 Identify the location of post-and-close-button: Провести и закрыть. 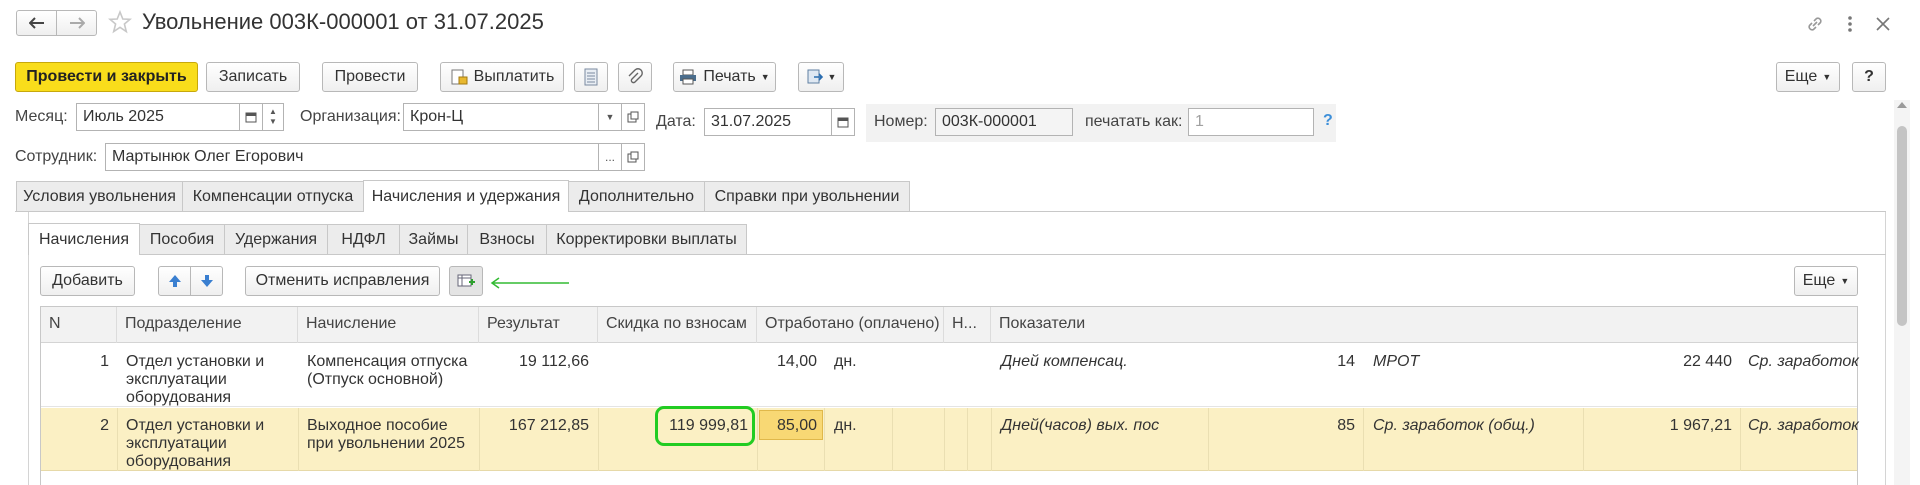
(106, 77).